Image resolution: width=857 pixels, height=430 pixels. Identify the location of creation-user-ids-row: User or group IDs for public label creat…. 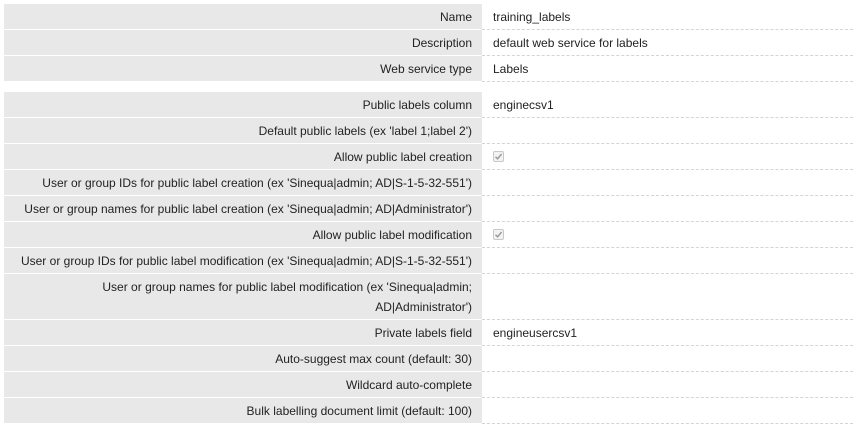
(428, 183).